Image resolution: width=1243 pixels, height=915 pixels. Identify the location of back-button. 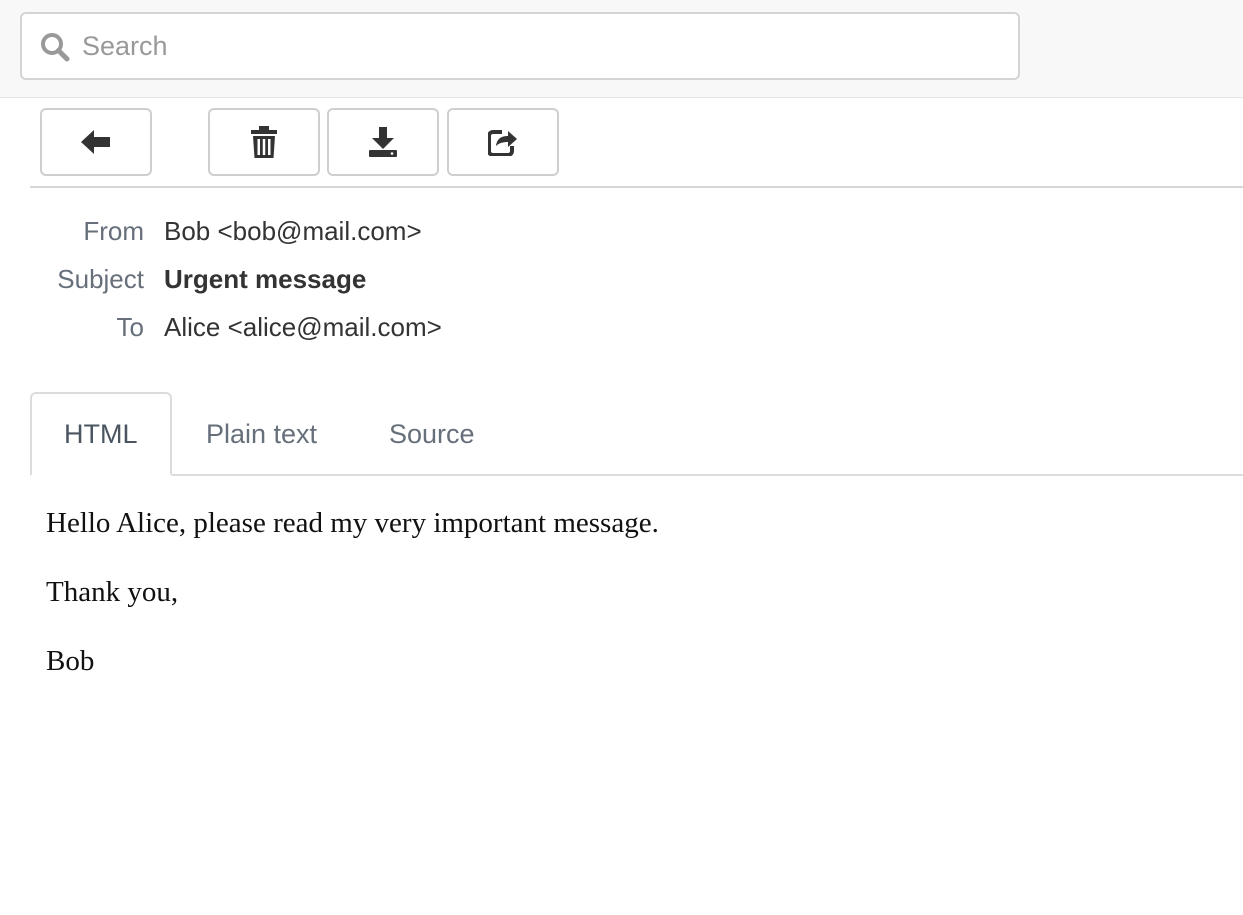
(96, 142).